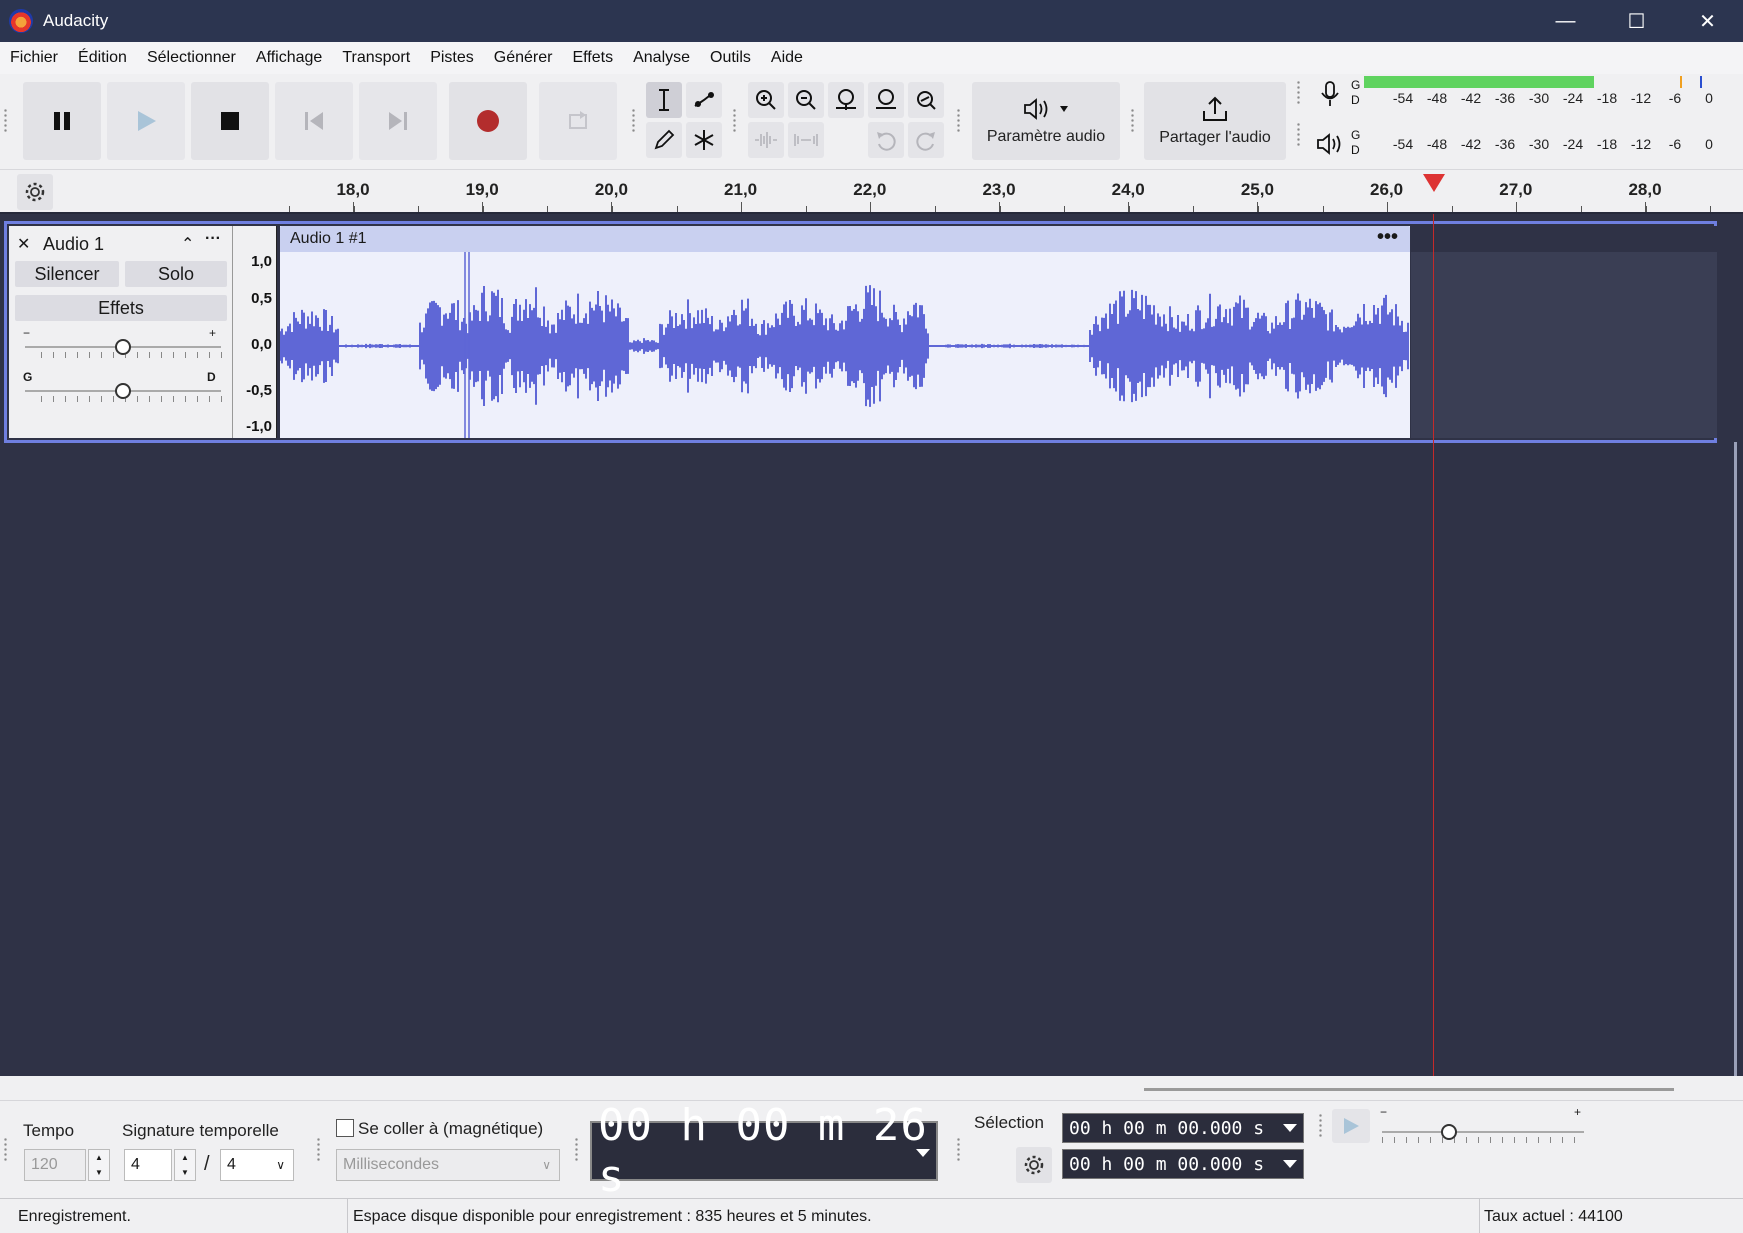 The image size is (1743, 1233). What do you see at coordinates (766, 100) in the screenshot?
I see `zoom-in-button` at bounding box center [766, 100].